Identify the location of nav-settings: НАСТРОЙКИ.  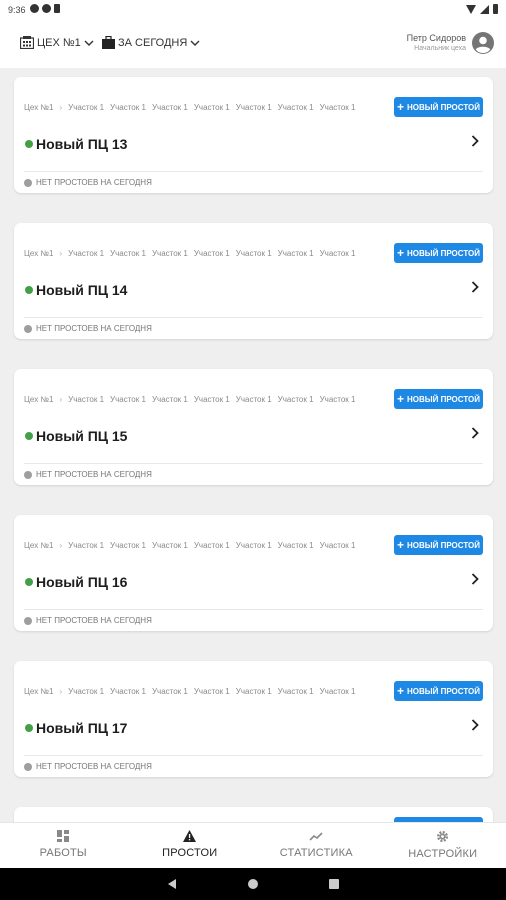
(443, 845).